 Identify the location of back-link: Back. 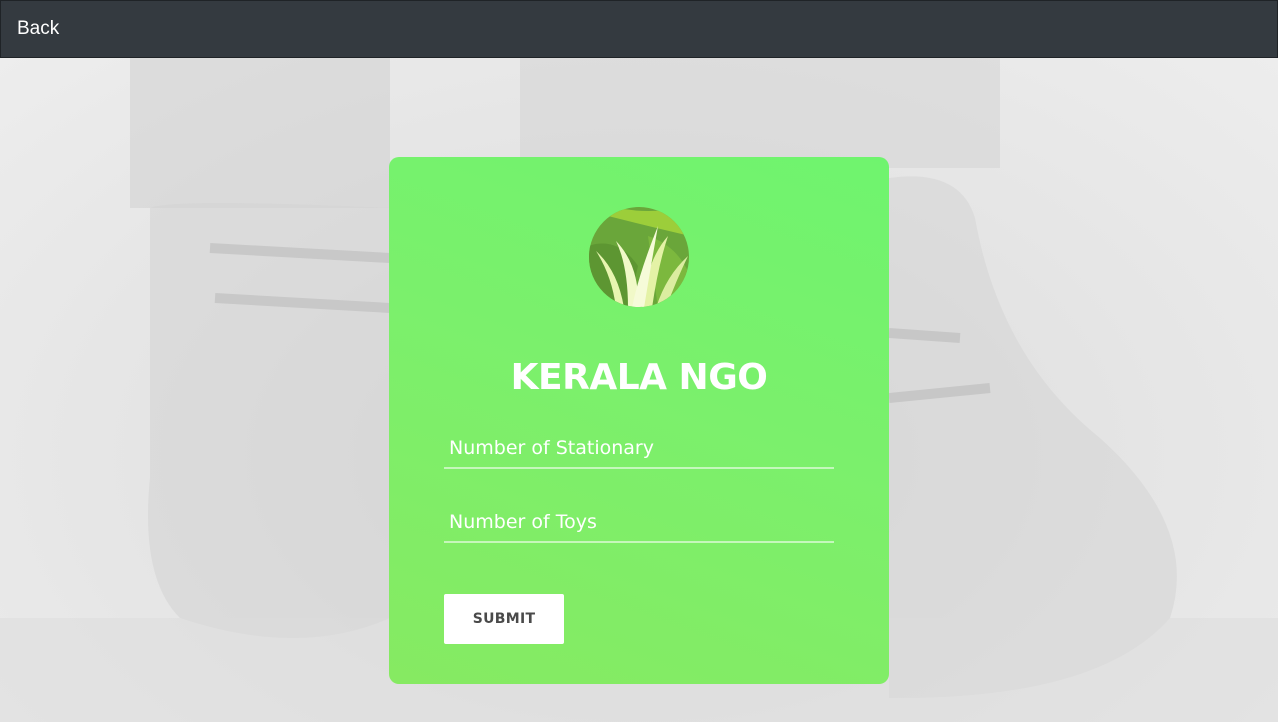
(38, 29).